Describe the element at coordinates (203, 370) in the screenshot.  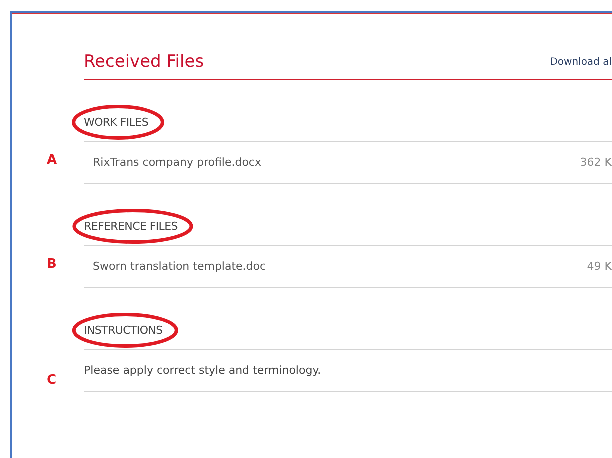
I see `instructions-text: Please apply correct style and terminology.` at that location.